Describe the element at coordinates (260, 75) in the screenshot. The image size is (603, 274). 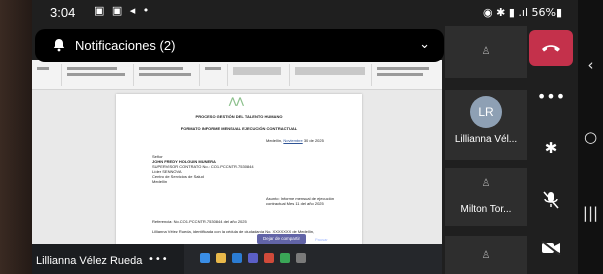
I see `ribbon-group-editing` at that location.